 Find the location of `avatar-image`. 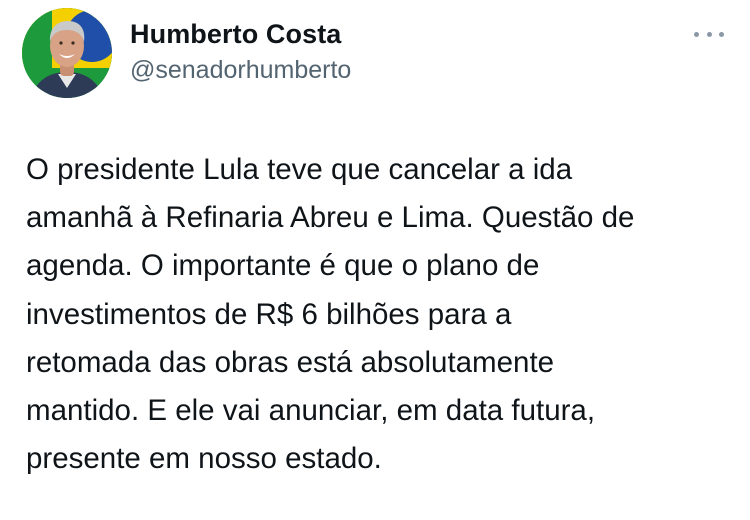

avatar-image is located at coordinates (67, 53).